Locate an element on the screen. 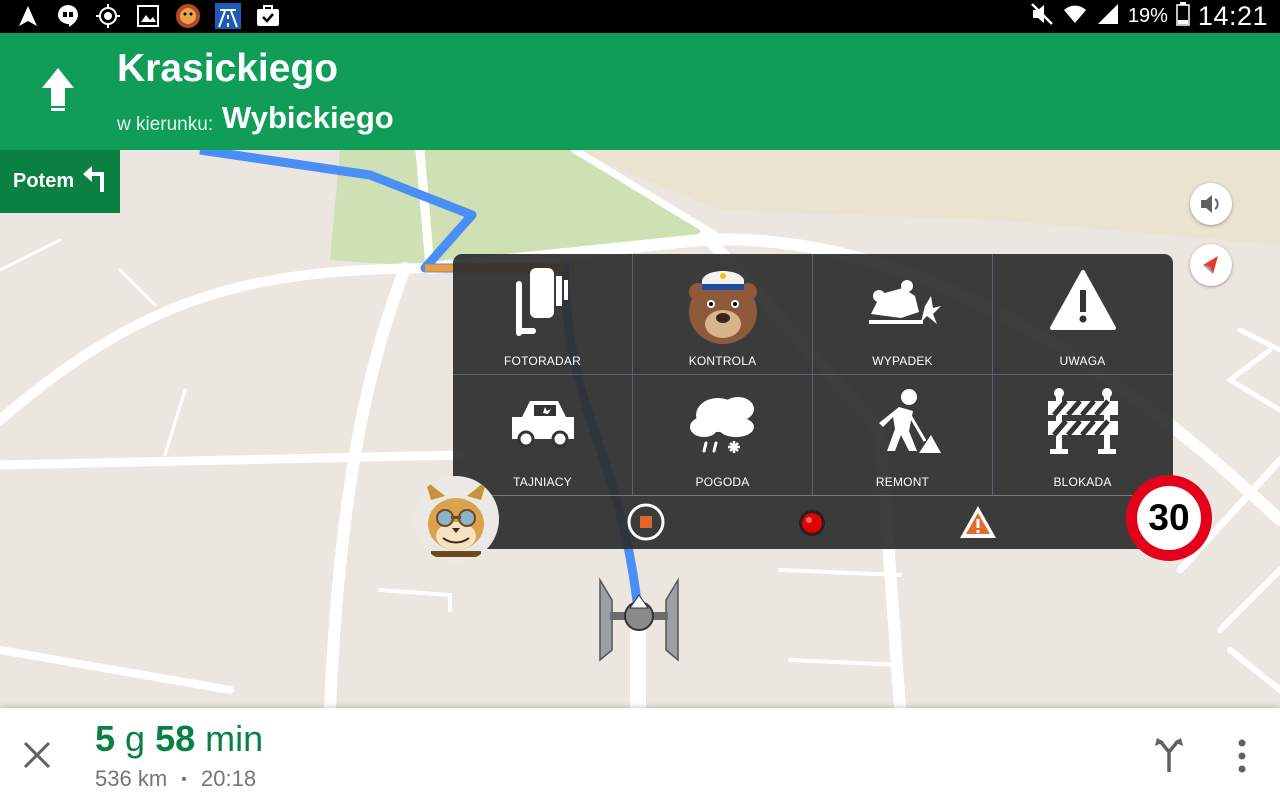  route-options-button is located at coordinates (1169, 755).